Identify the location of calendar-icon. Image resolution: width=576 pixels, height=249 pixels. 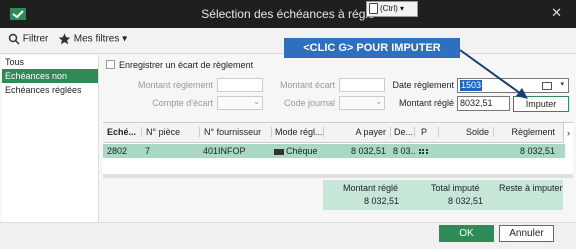
(547, 86).